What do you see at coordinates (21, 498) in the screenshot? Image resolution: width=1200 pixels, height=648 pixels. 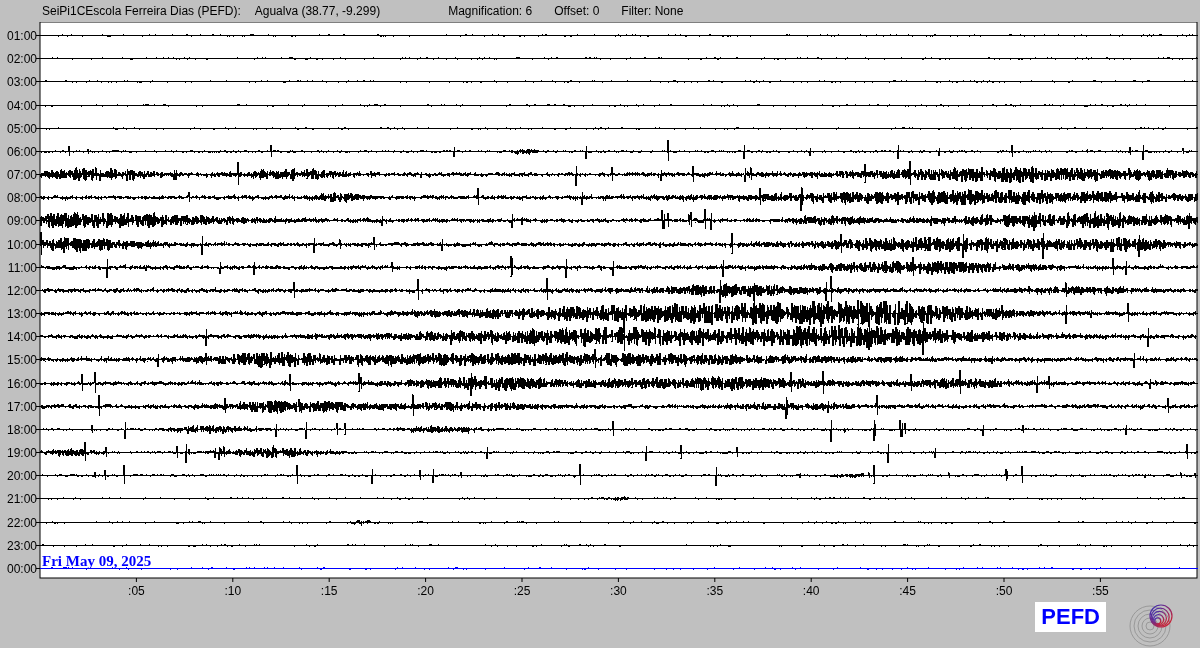 I see `hour-label: 21:00` at bounding box center [21, 498].